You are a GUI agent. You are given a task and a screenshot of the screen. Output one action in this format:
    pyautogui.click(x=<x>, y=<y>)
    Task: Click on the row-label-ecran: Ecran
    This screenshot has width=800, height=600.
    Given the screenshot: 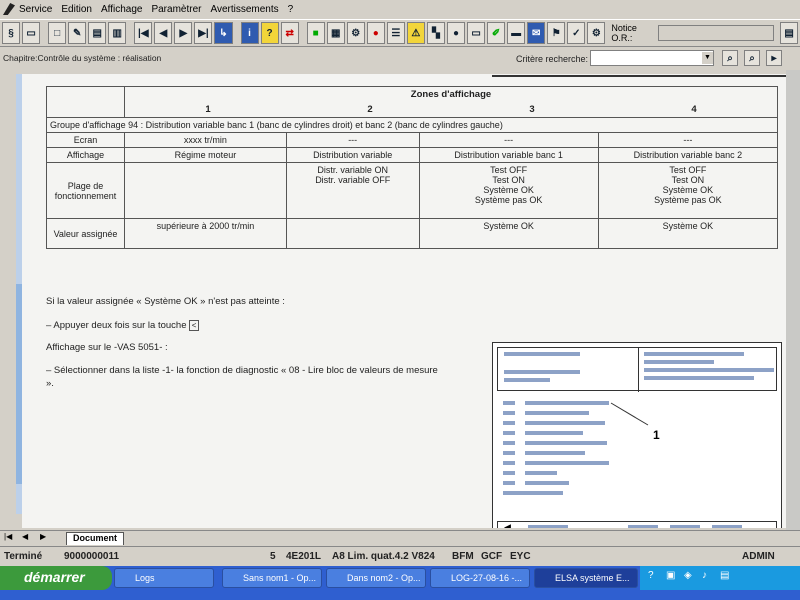 What is the action you would take?
    pyautogui.click(x=85, y=140)
    